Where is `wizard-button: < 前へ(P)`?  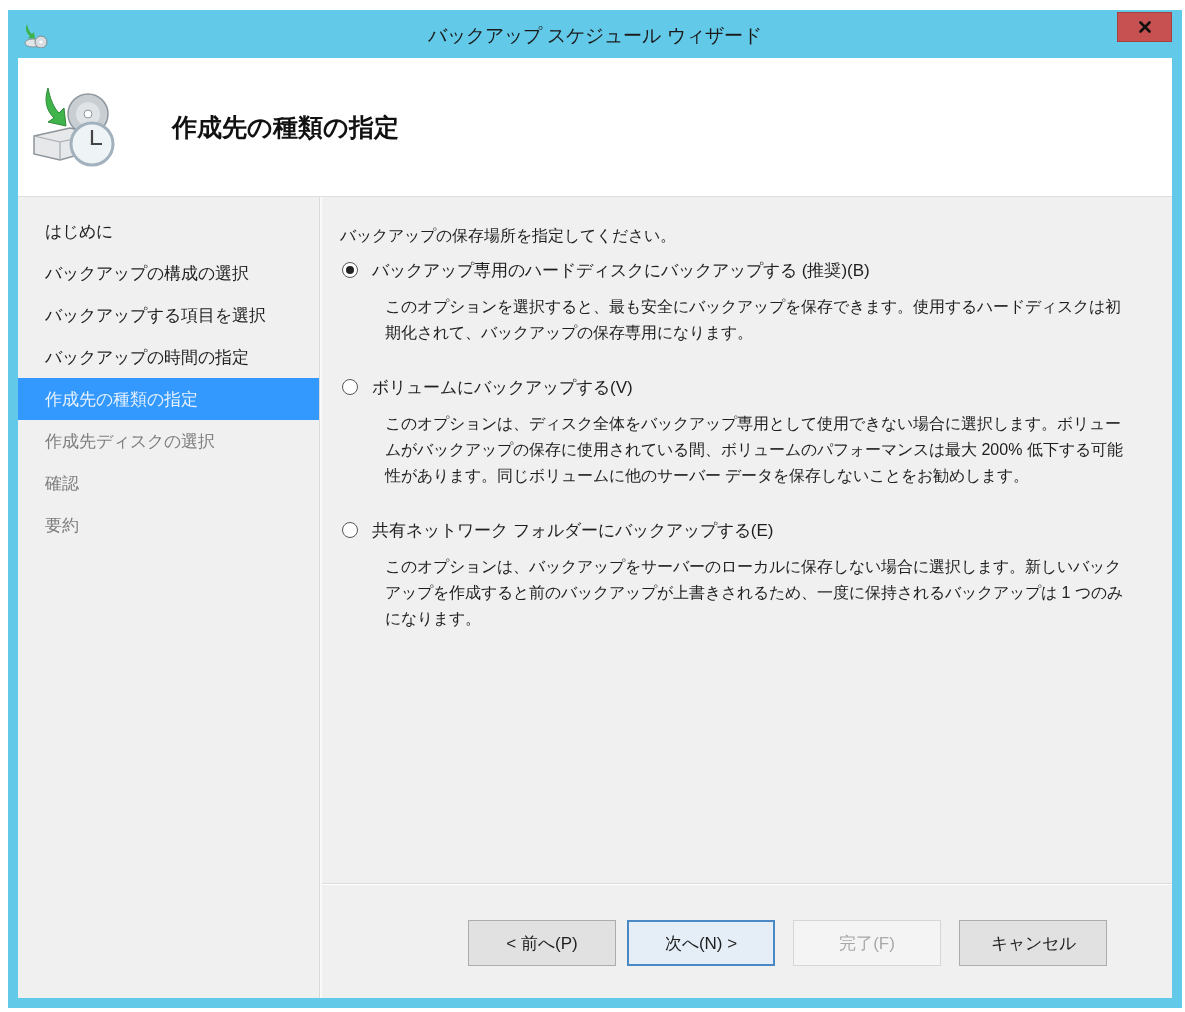
wizard-button: < 前へ(P) is located at coordinates (542, 943).